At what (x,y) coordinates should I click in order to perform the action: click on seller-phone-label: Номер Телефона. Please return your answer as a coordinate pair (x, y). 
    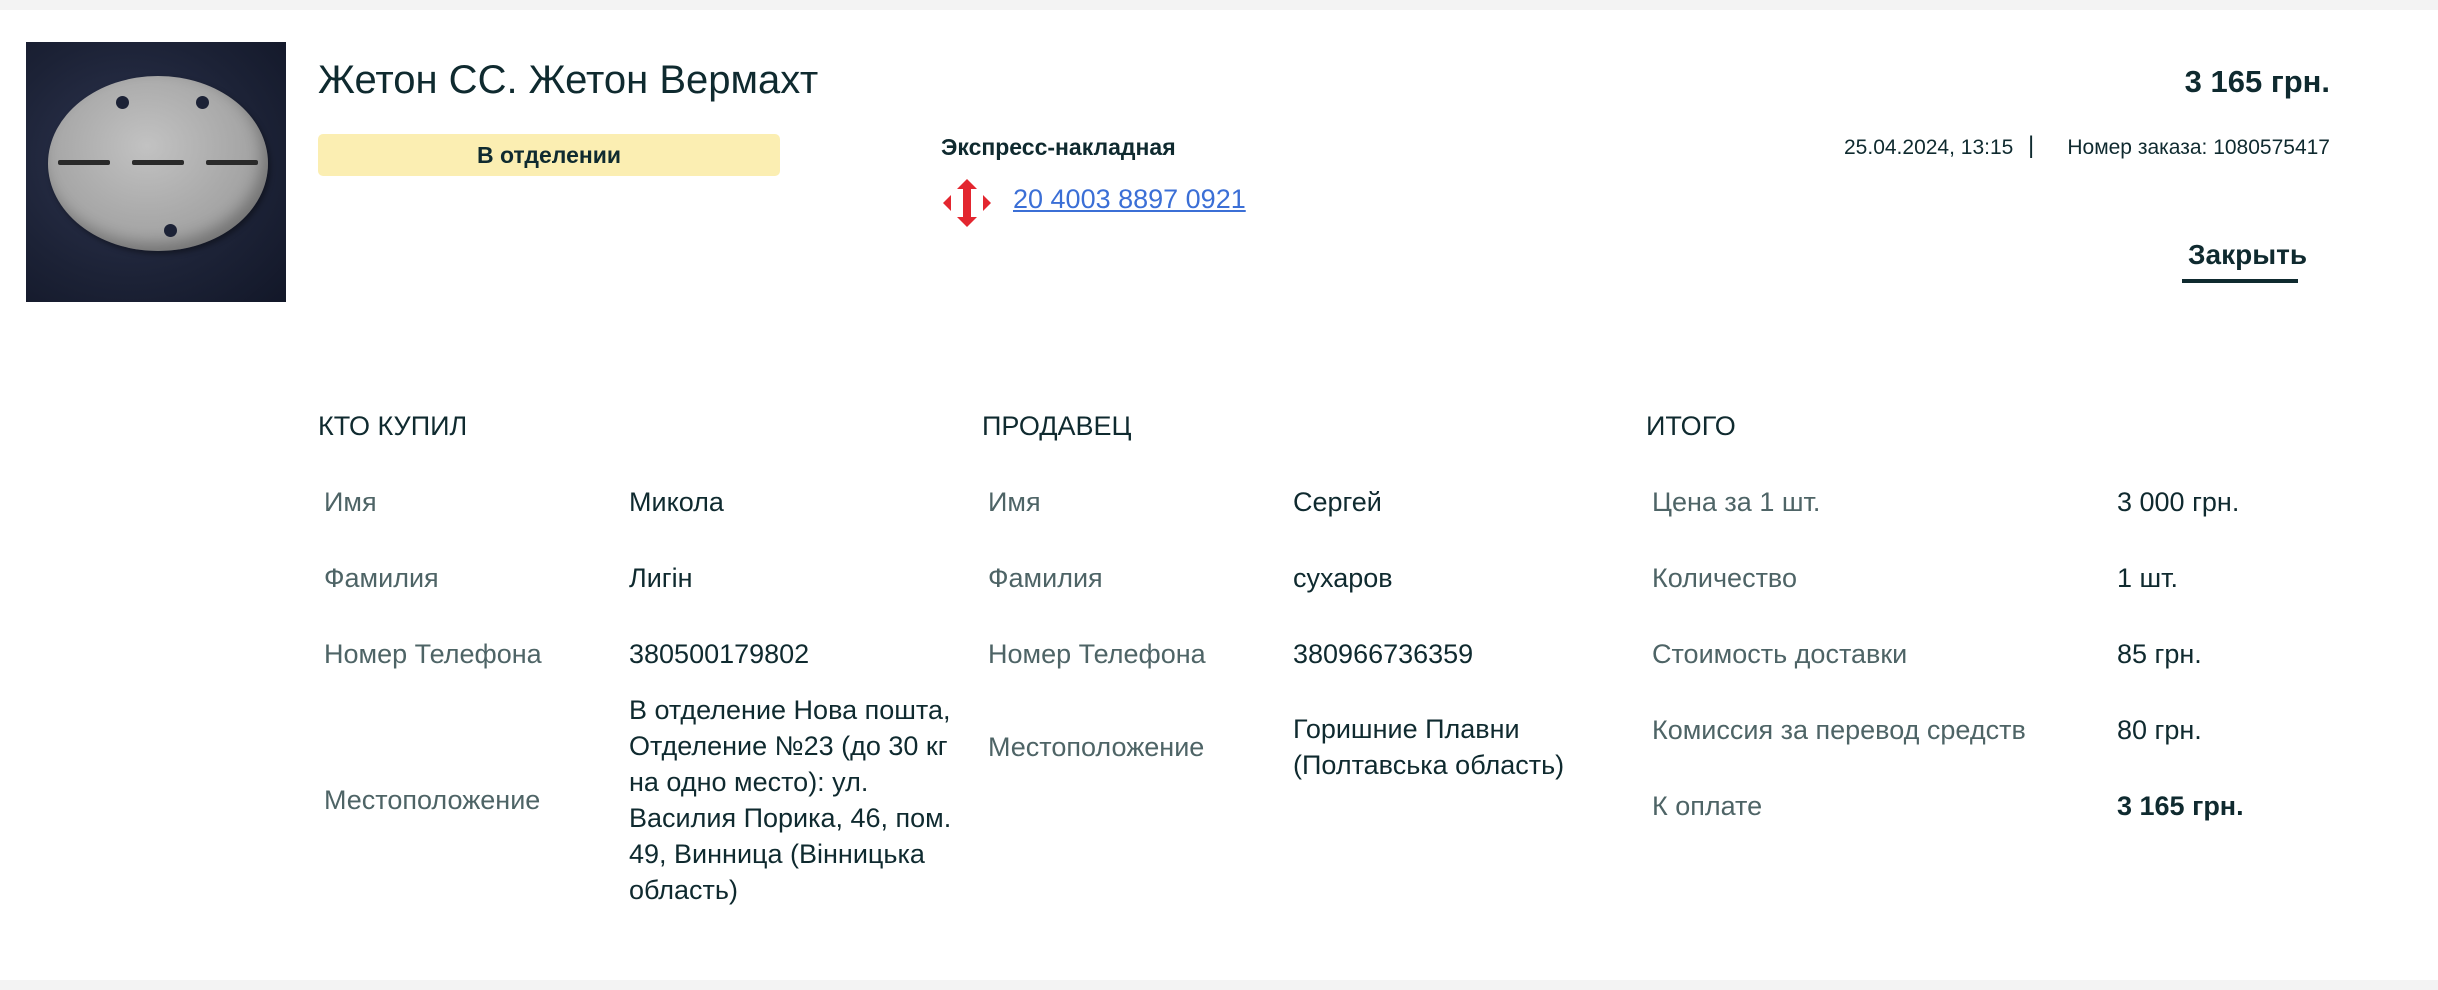
    Looking at the image, I should click on (1097, 653).